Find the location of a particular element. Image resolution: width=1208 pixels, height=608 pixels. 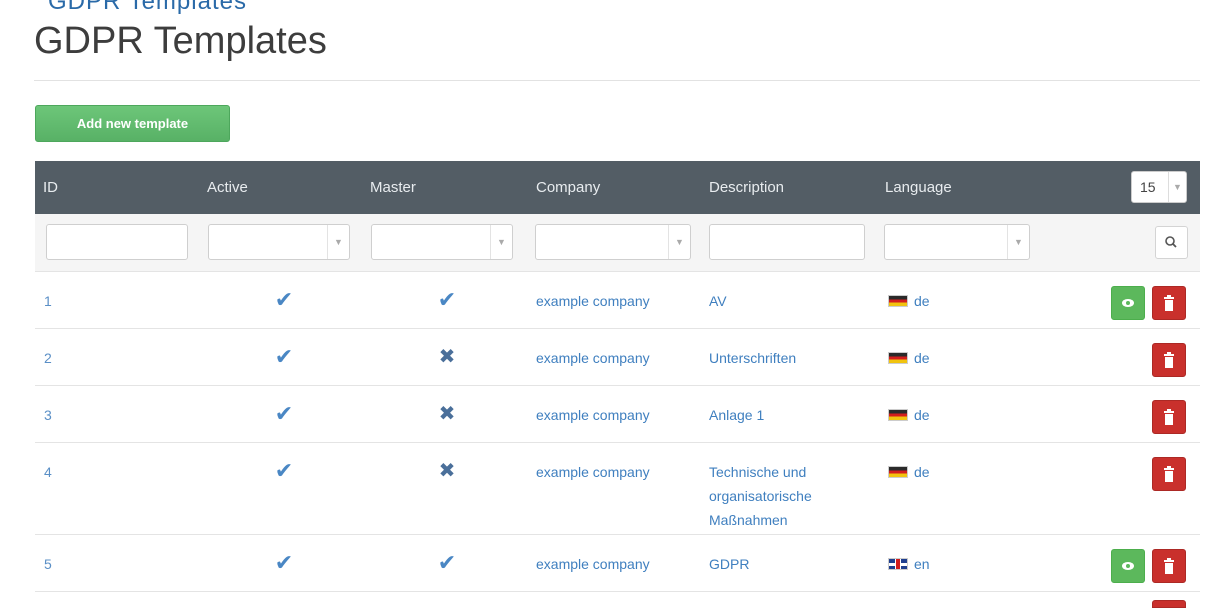

header-master: Master is located at coordinates (393, 187).